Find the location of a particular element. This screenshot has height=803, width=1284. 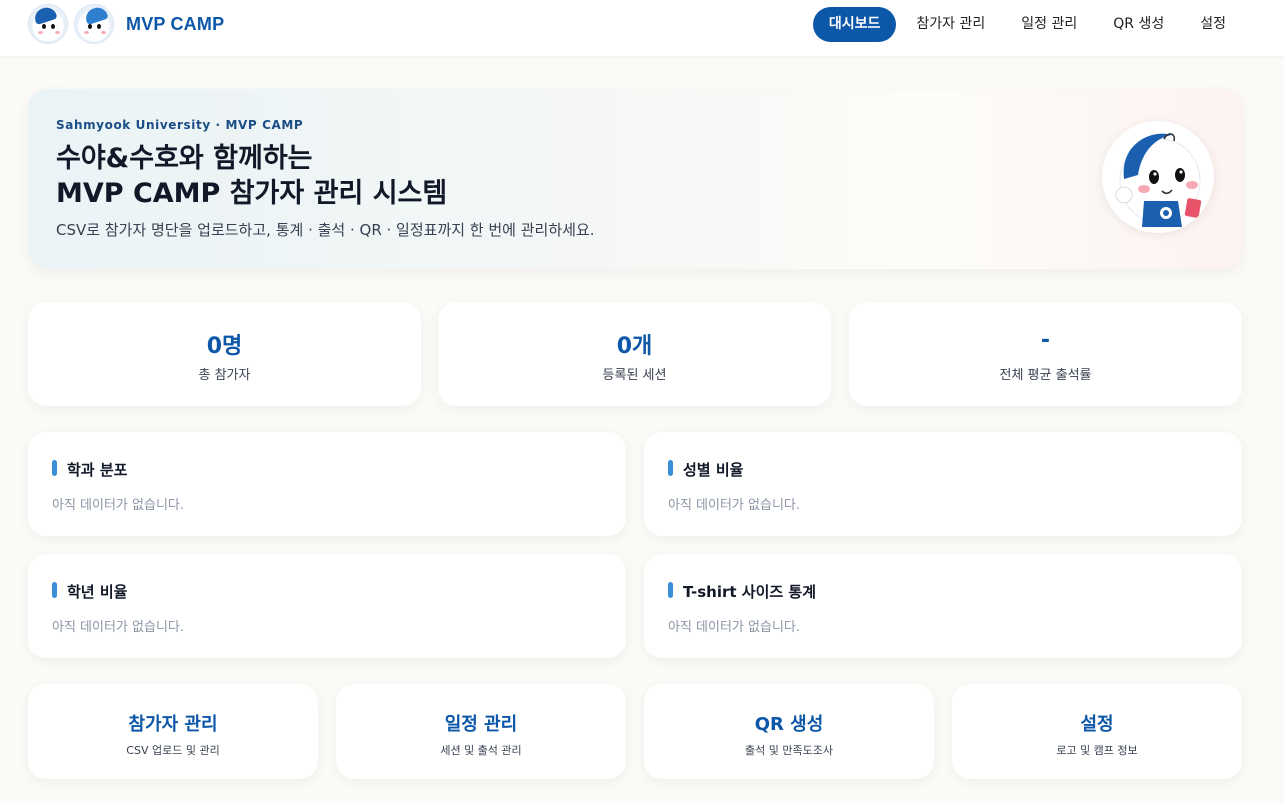

mascot-illustration is located at coordinates (1158, 177).